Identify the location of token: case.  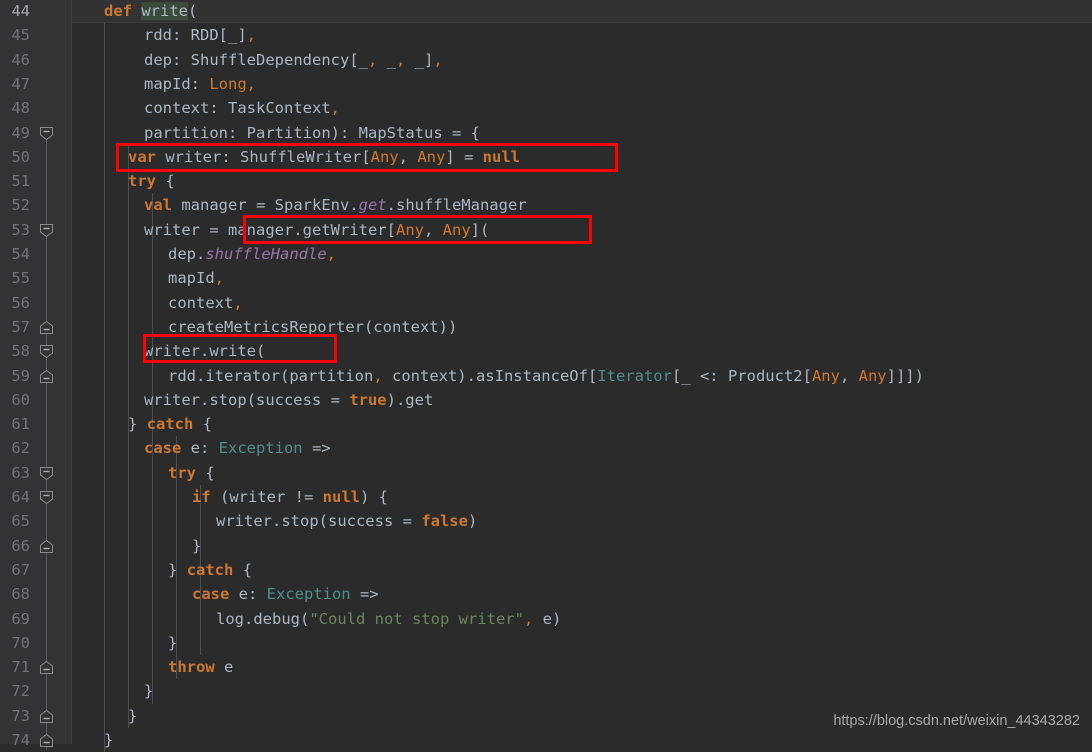
(163, 448).